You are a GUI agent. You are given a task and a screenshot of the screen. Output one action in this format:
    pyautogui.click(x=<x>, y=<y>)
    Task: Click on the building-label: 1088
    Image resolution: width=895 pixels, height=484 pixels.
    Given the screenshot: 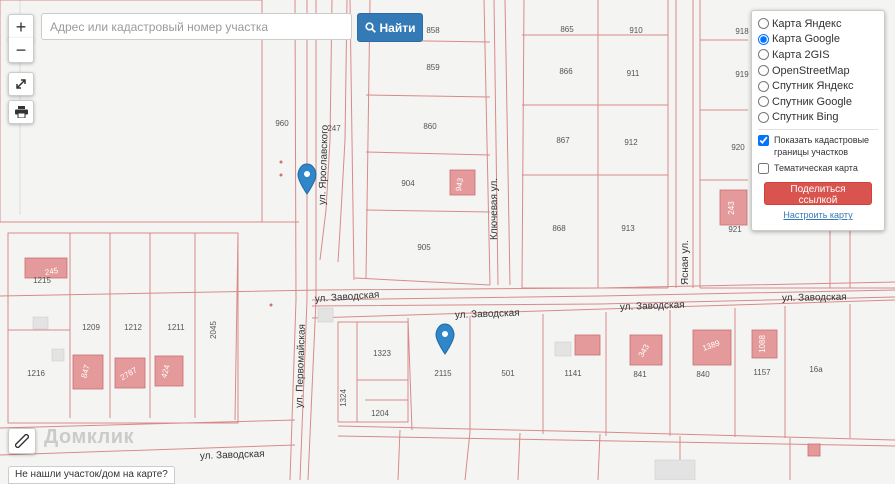 What is the action you would take?
    pyautogui.click(x=762, y=344)
    